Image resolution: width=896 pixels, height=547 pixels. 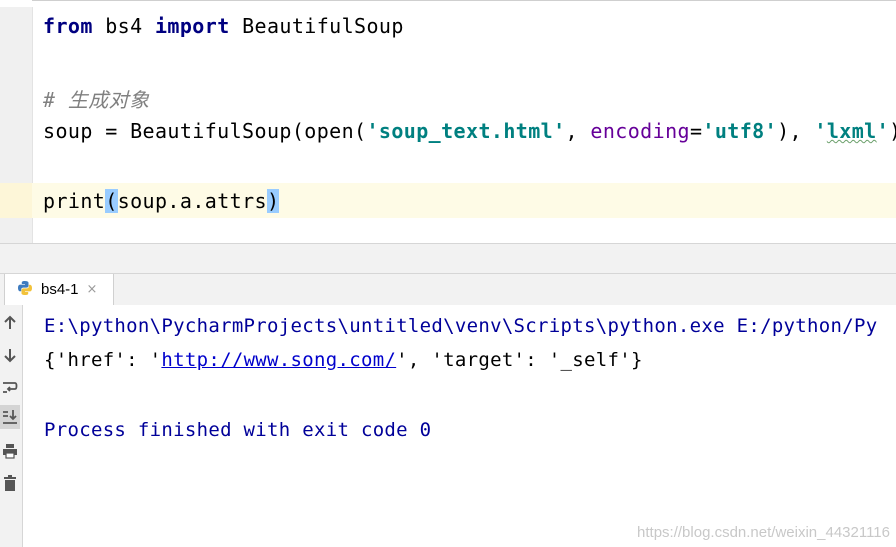 I want to click on code-line-4: print(soup.a.attrs), so click(x=161, y=201).